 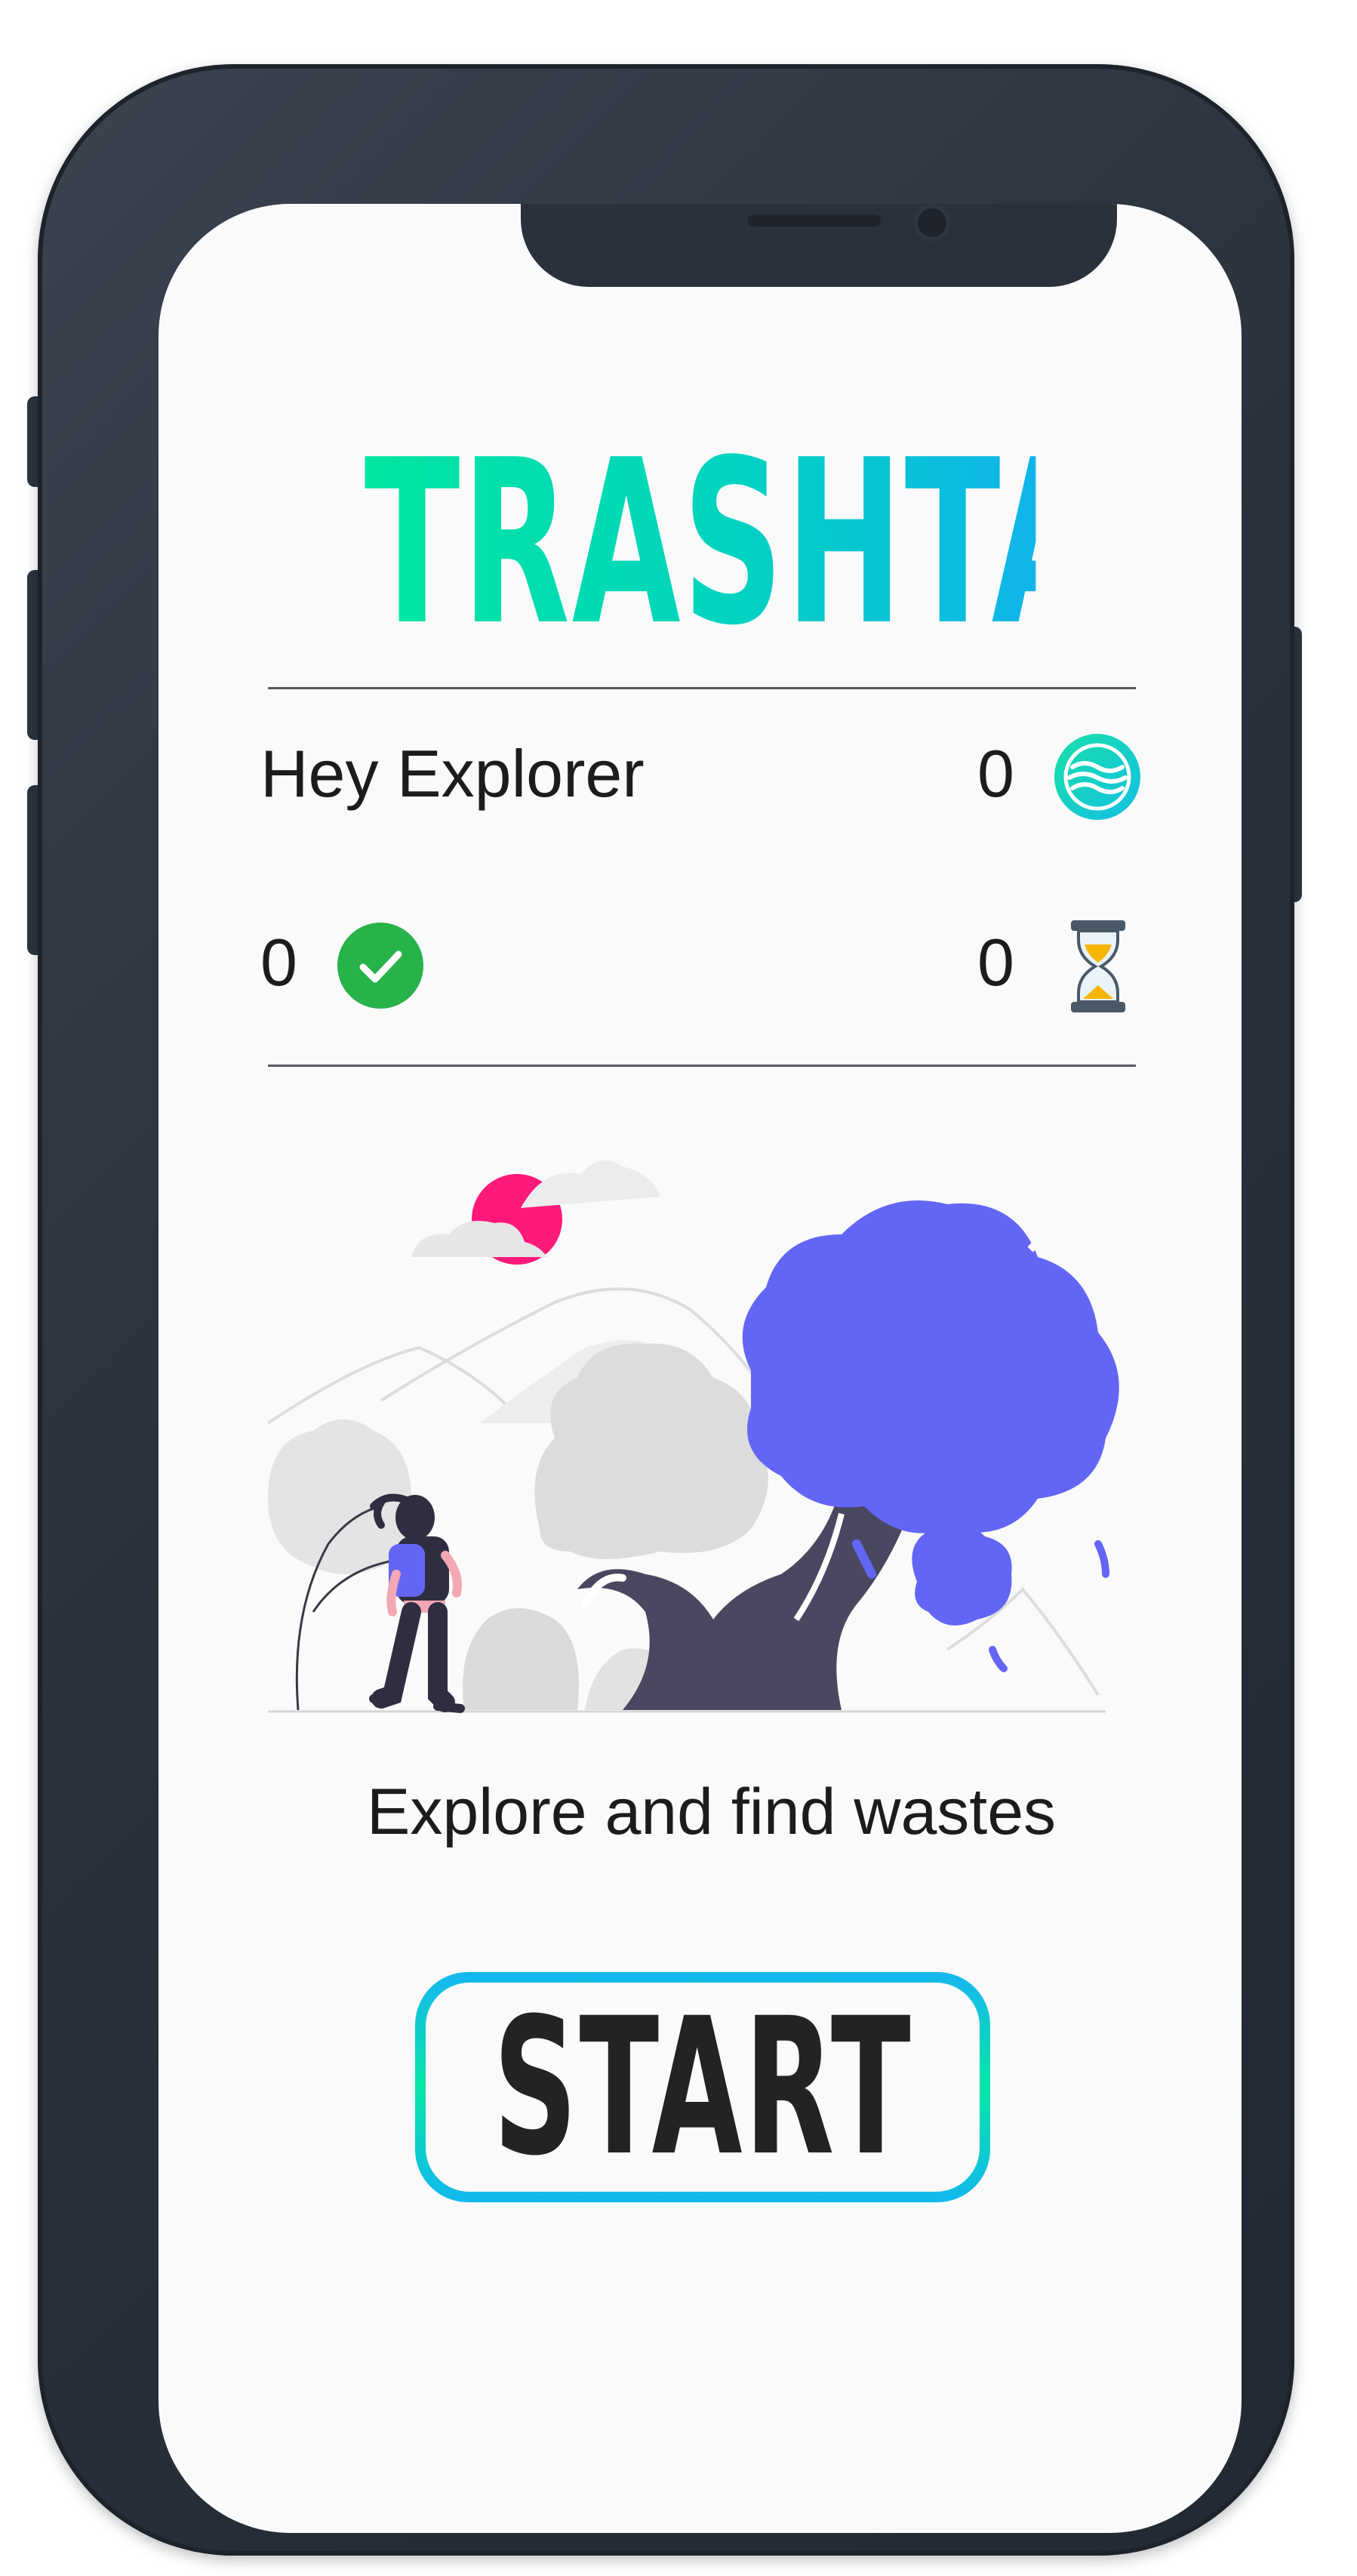 I want to click on speaker-grille, so click(x=814, y=219).